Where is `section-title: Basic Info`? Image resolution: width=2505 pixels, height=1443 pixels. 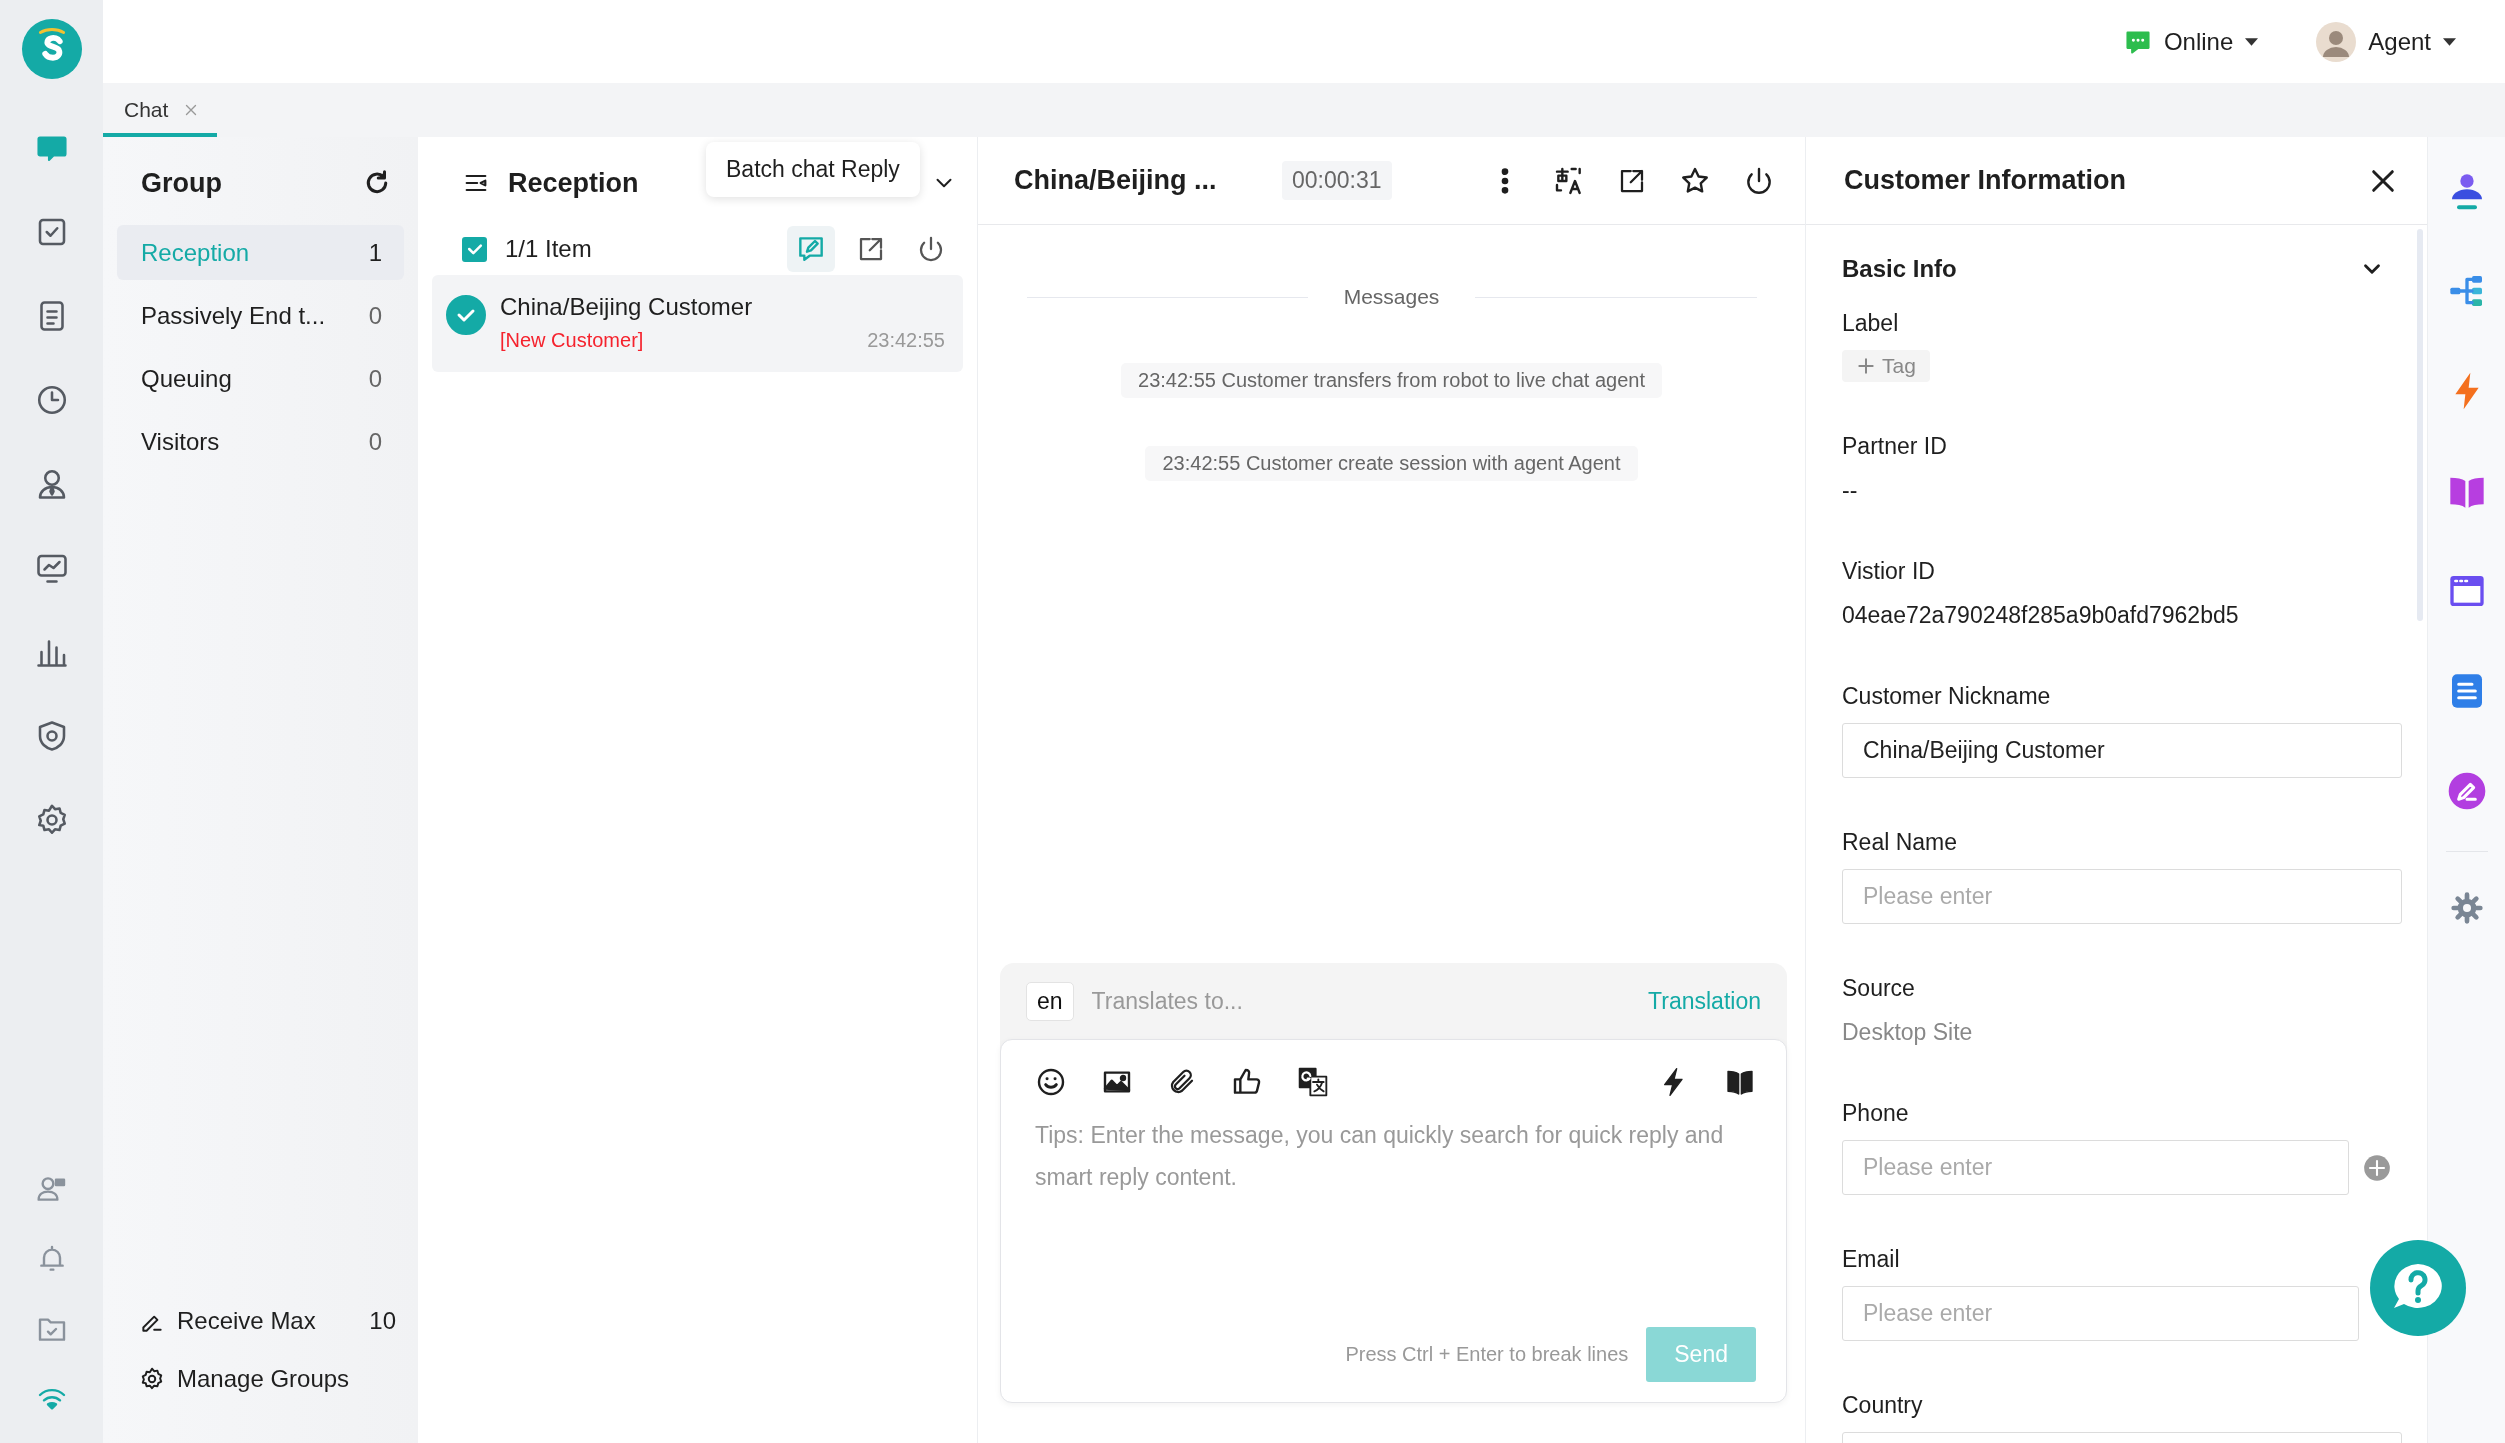 section-title: Basic Info is located at coordinates (1899, 269).